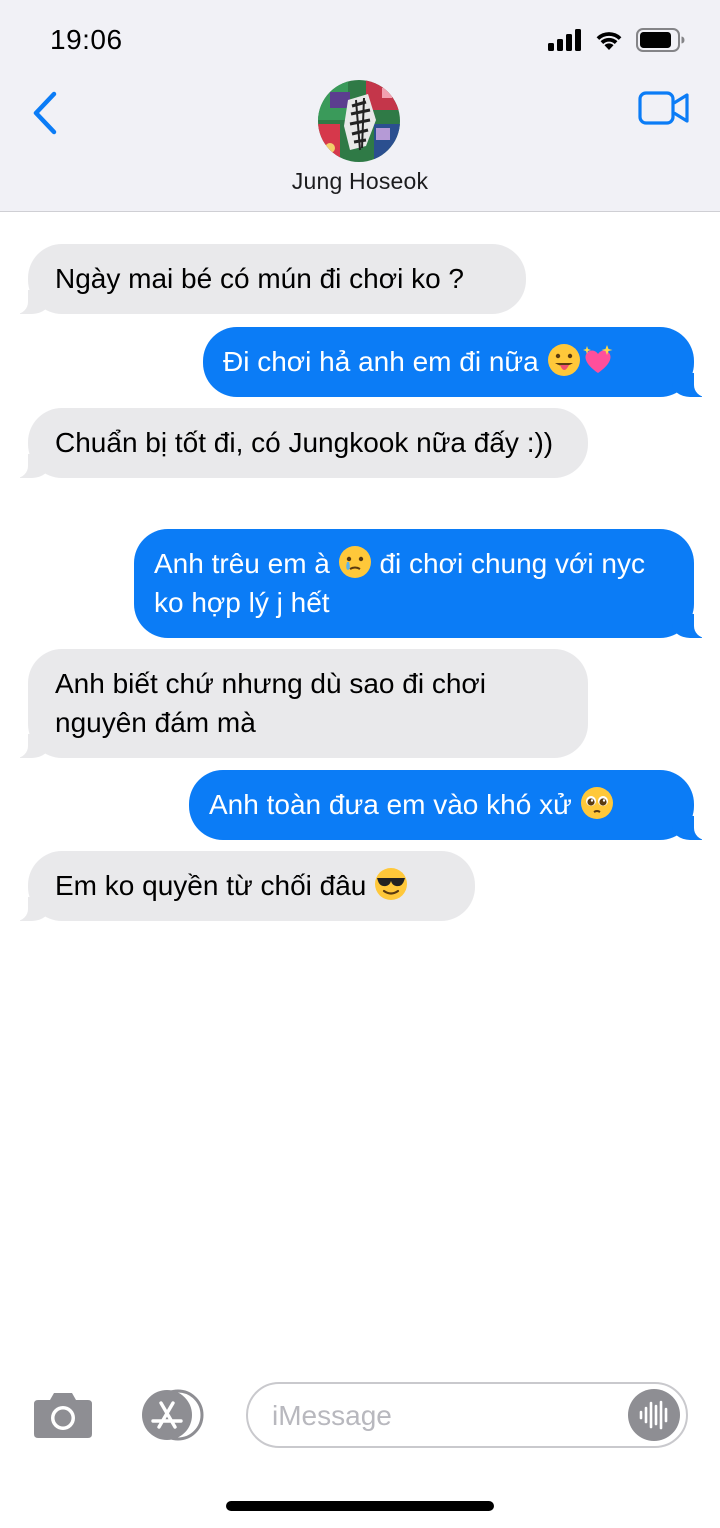 This screenshot has width=720, height=1528. Describe the element at coordinates (391, 884) in the screenshot. I see `sunglasses-face-emoji` at that location.